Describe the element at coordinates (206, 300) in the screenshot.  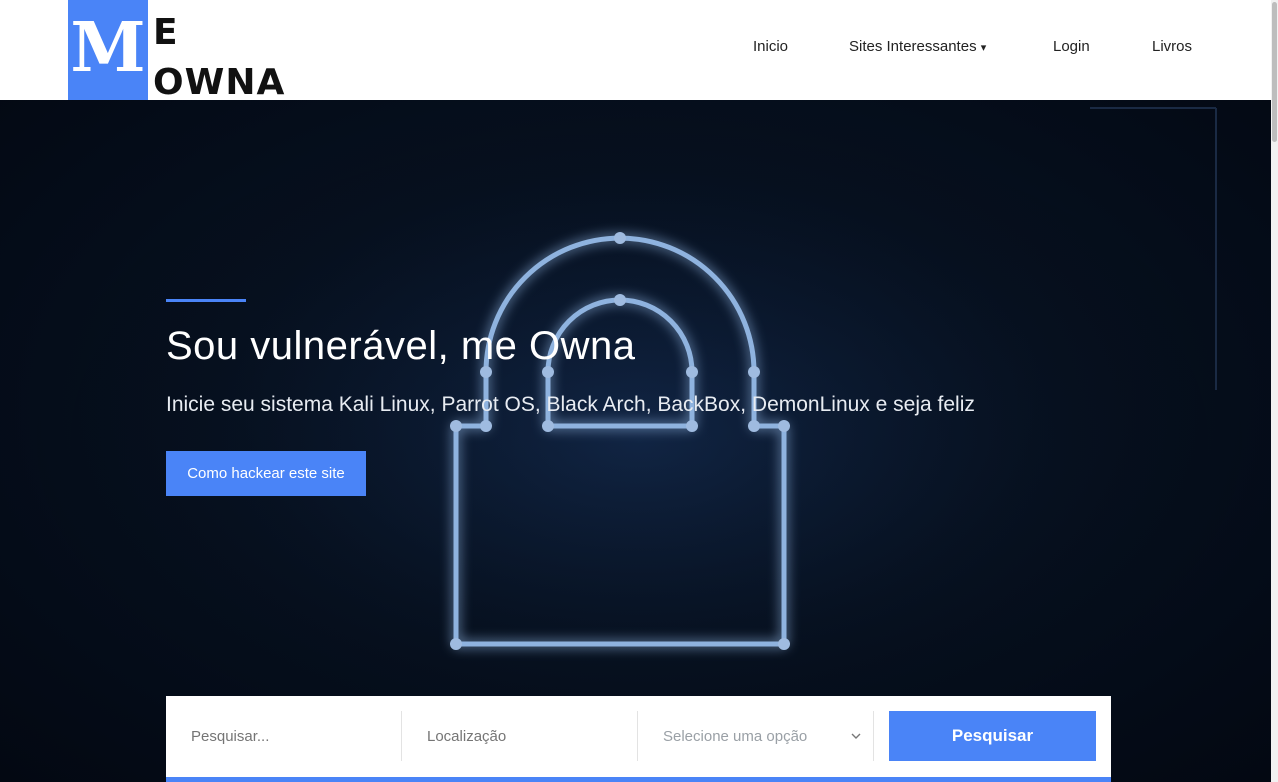
I see `title-accent-line` at that location.